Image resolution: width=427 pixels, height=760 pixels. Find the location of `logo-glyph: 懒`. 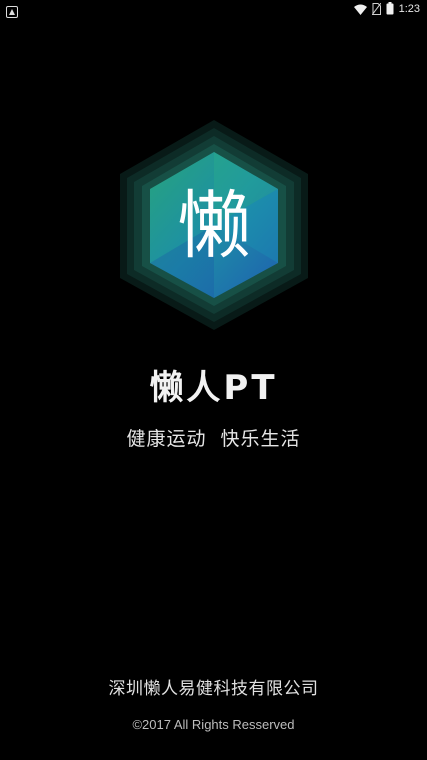

logo-glyph: 懒 is located at coordinates (214, 226).